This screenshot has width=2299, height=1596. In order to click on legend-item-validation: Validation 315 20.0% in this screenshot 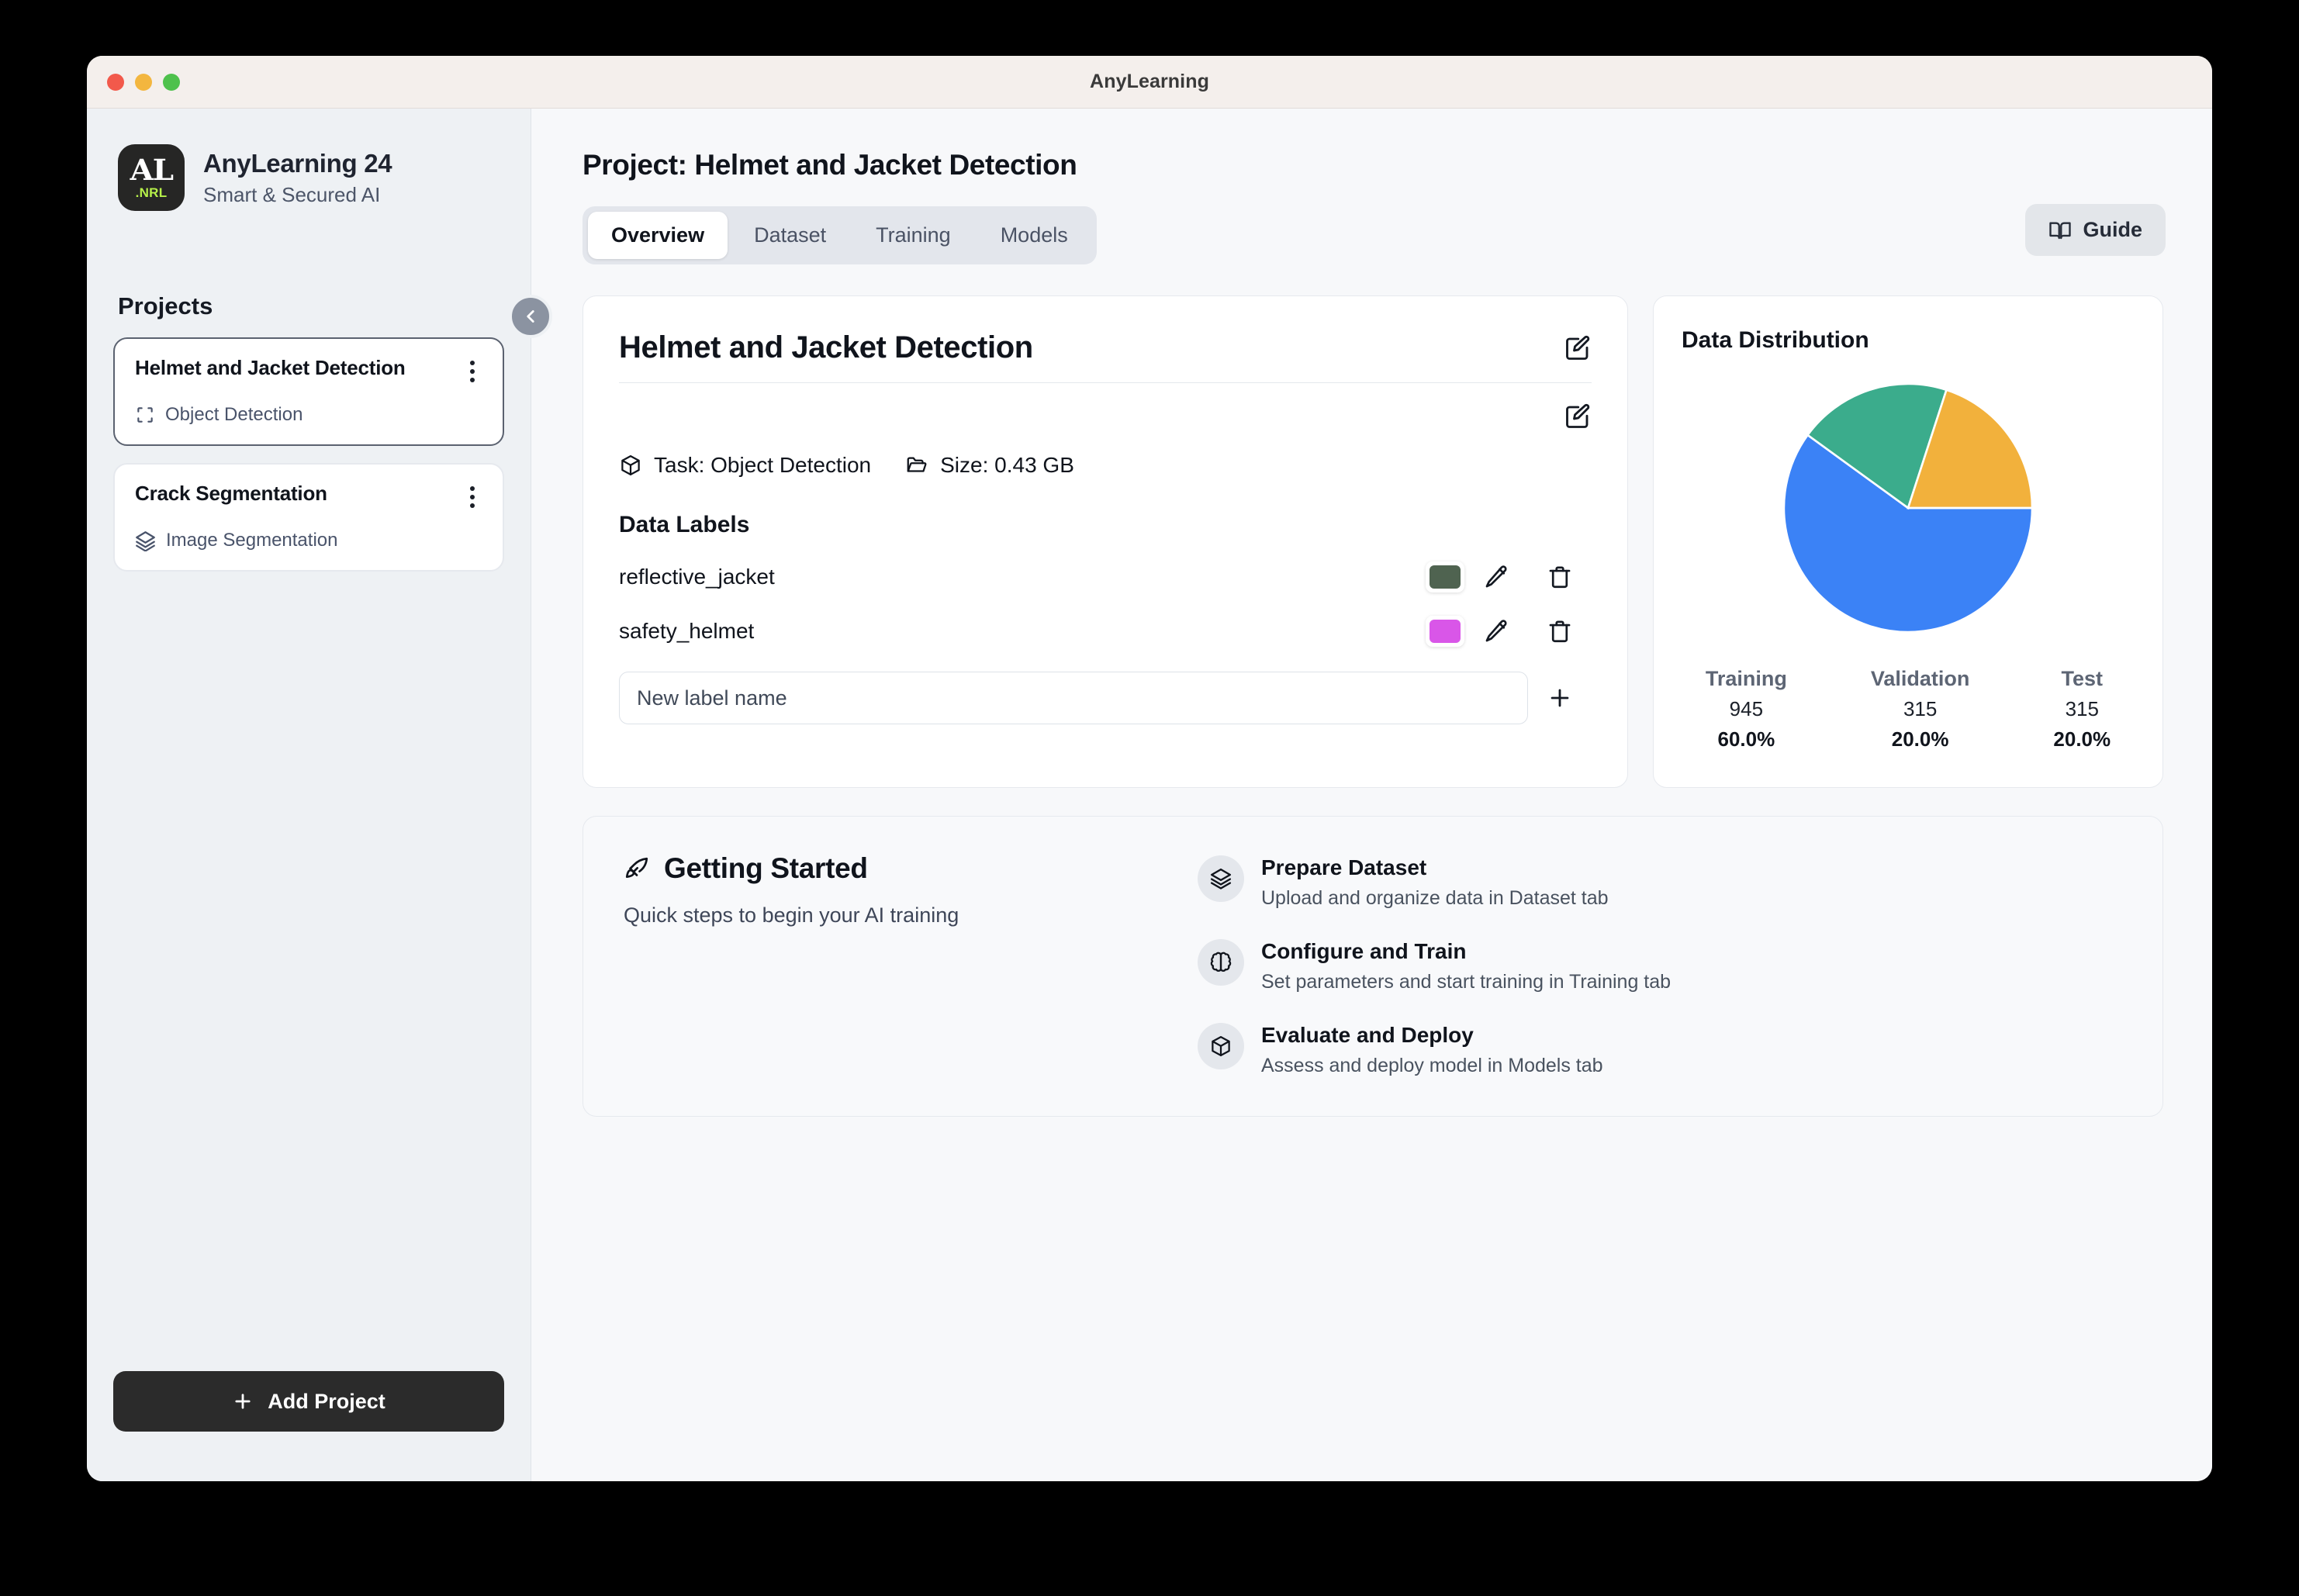, I will do `click(1920, 709)`.